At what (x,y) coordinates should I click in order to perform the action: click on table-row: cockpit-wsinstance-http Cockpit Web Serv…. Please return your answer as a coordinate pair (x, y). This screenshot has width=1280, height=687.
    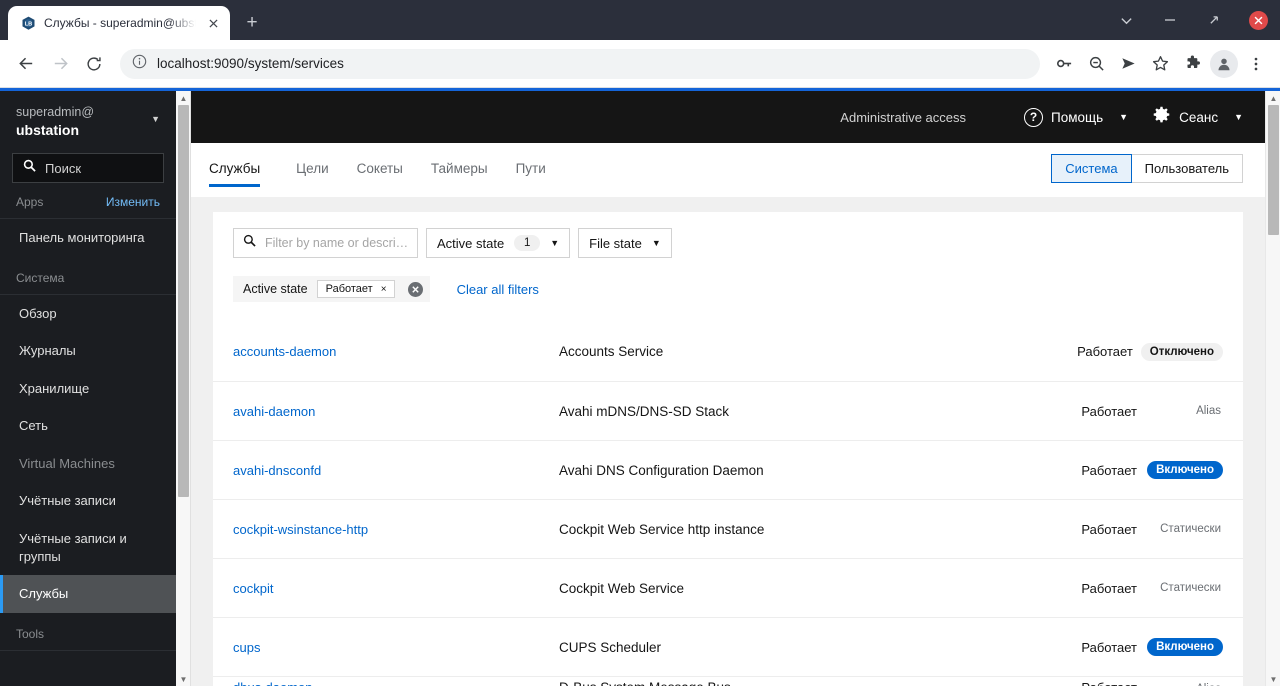
    Looking at the image, I should click on (728, 528).